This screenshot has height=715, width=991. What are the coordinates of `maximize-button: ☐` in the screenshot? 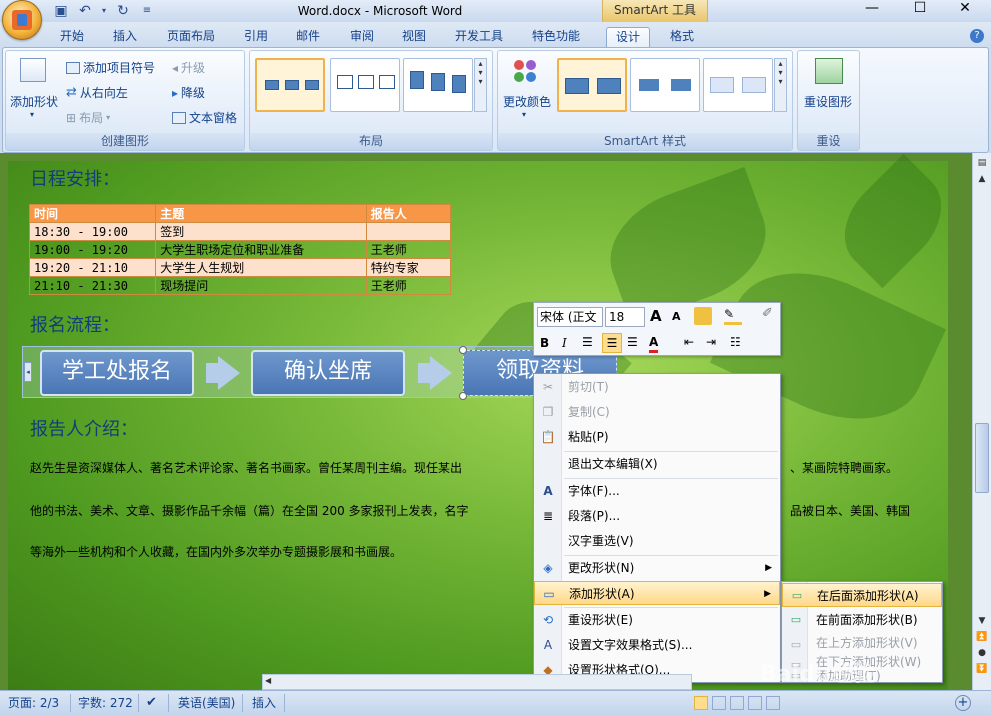 It's located at (920, 9).